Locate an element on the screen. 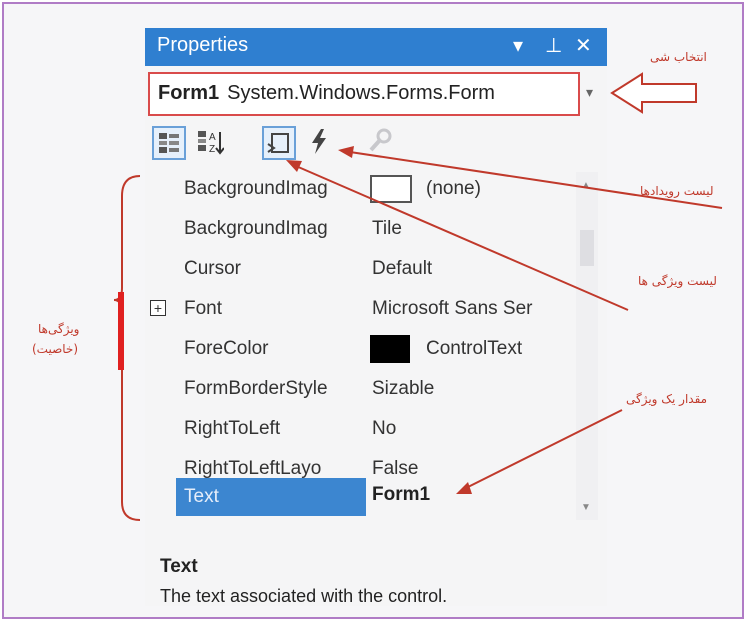  value-arrowhead is located at coordinates (464, 488).